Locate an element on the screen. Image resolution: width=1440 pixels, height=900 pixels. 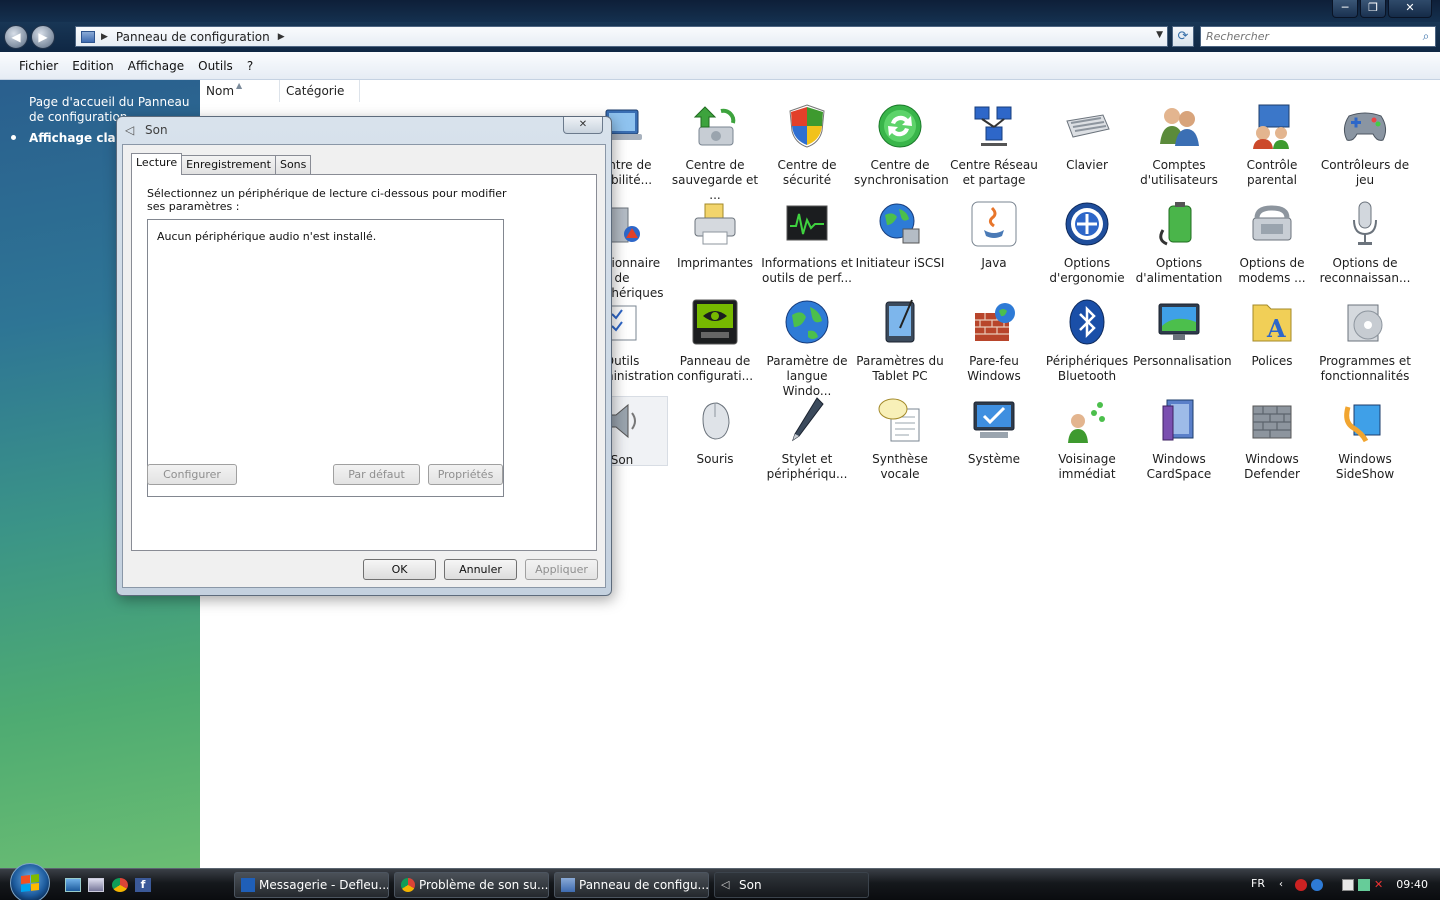
menu-file: Fichier is located at coordinates (38, 66).